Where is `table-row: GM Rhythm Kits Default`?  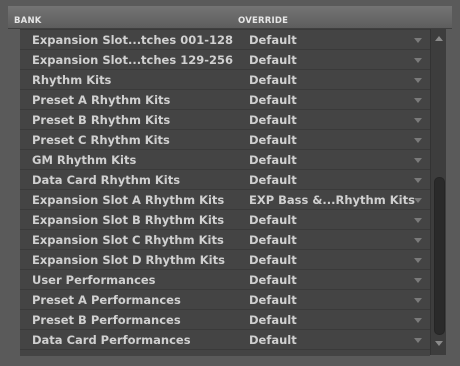 table-row: GM Rhythm Kits Default is located at coordinates (225, 160).